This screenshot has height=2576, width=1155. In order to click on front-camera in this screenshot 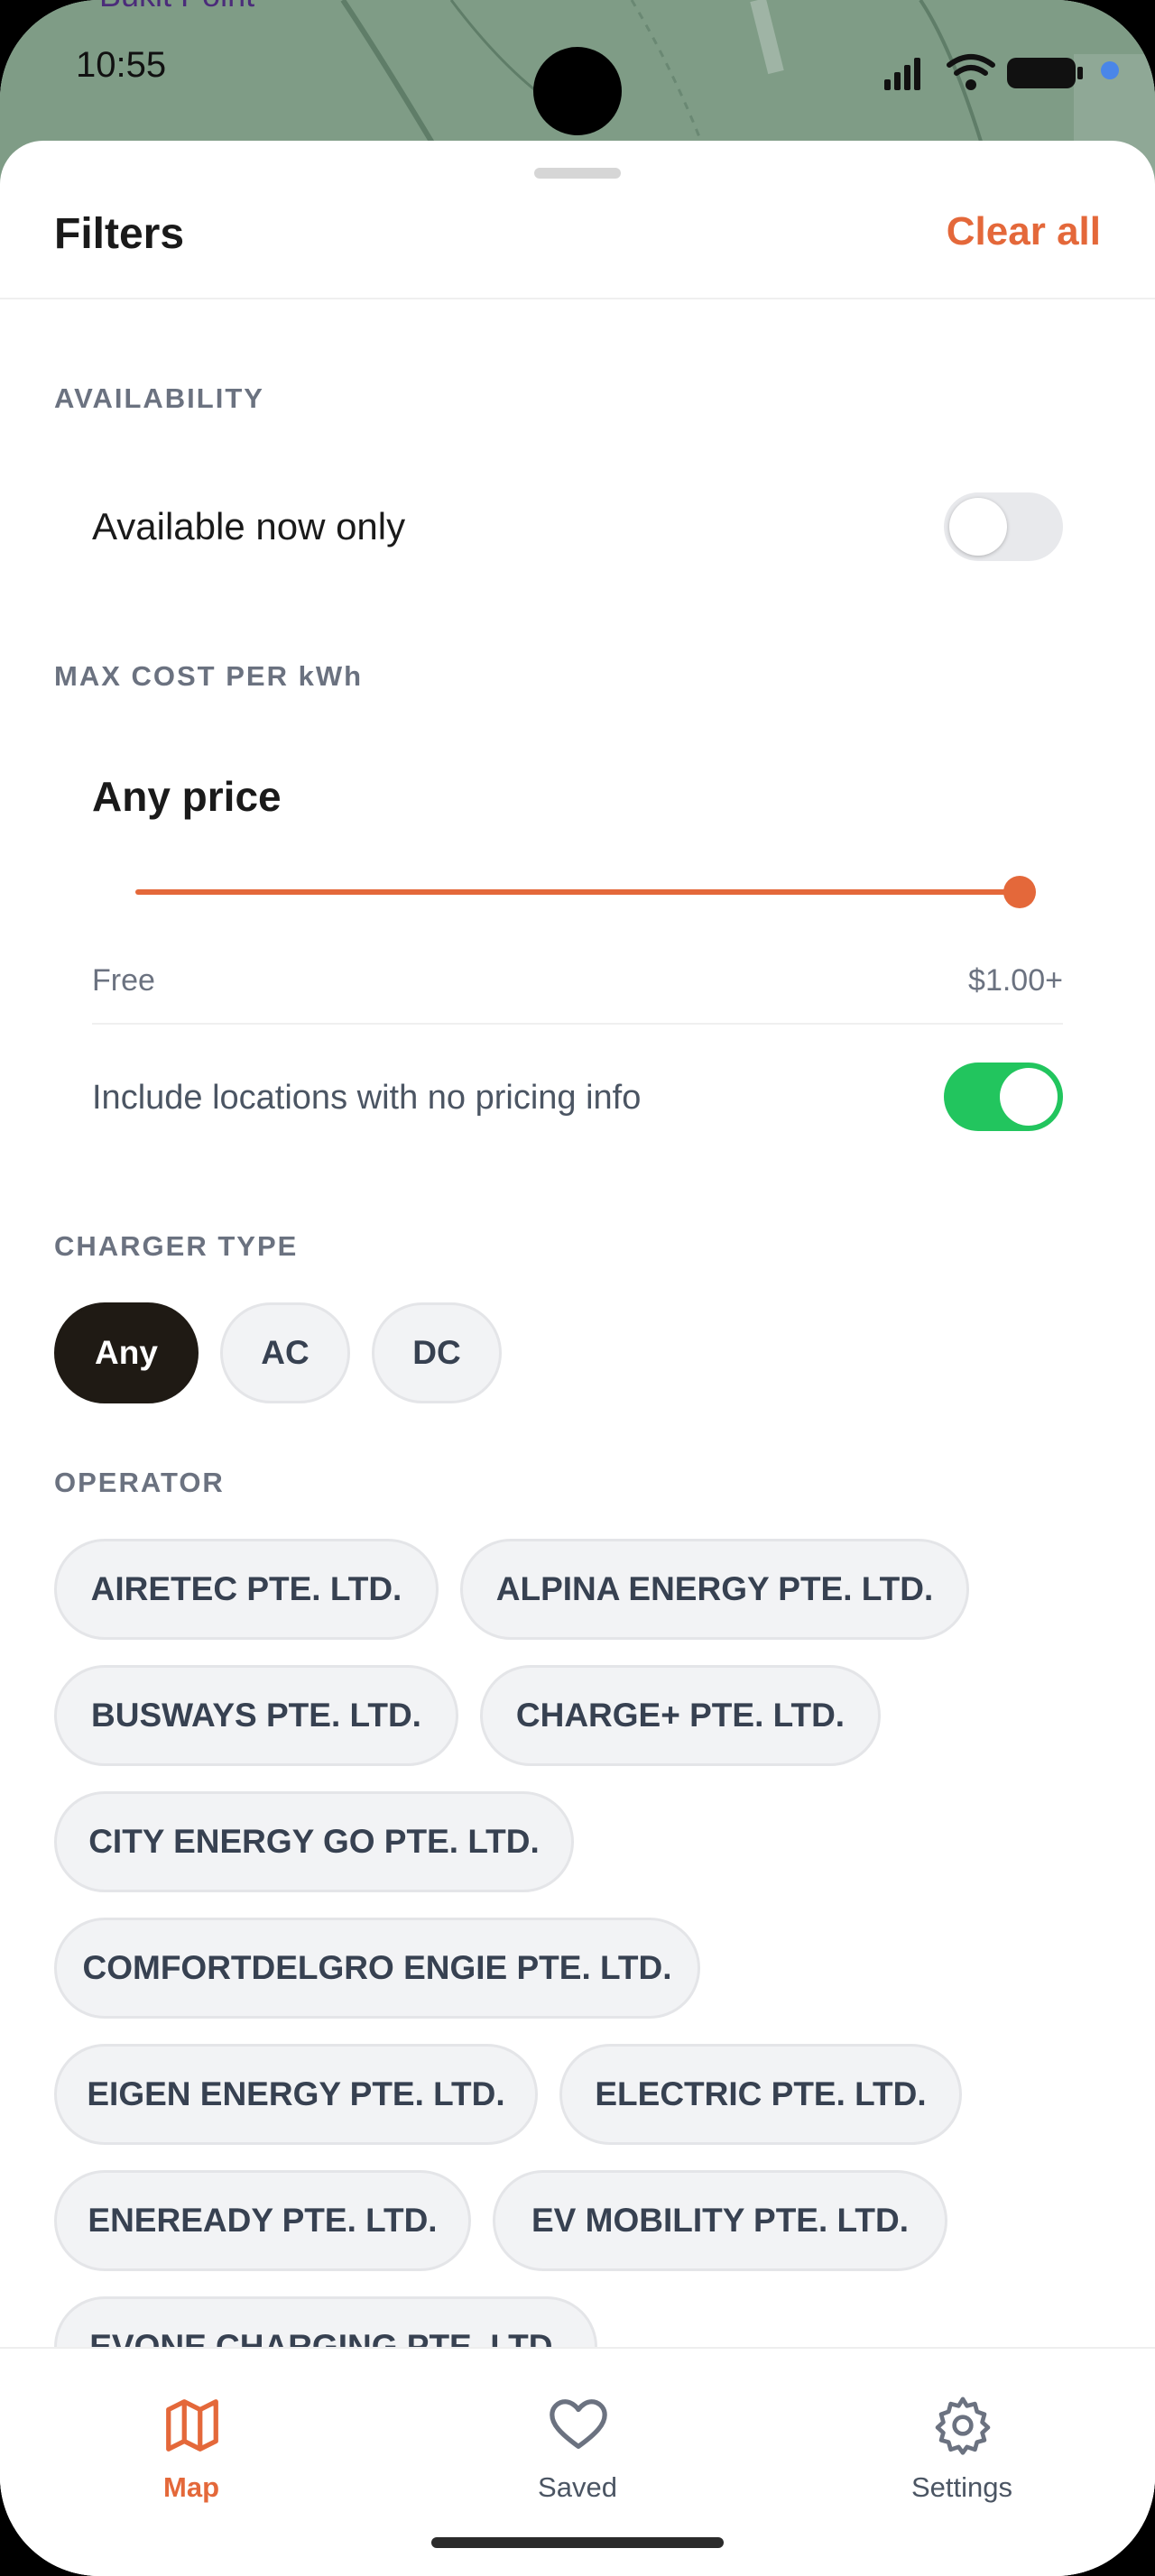, I will do `click(577, 91)`.